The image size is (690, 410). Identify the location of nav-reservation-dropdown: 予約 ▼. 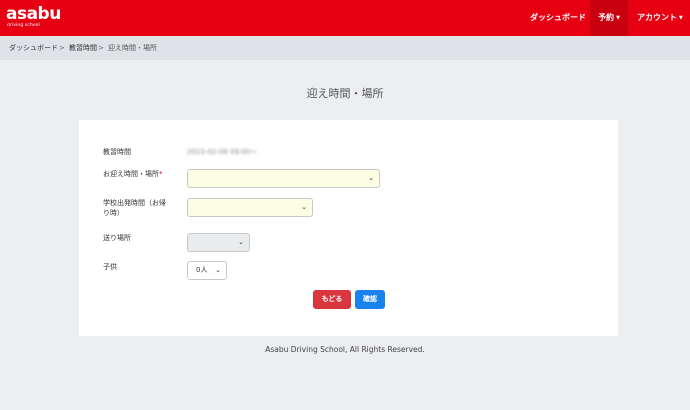
(609, 18).